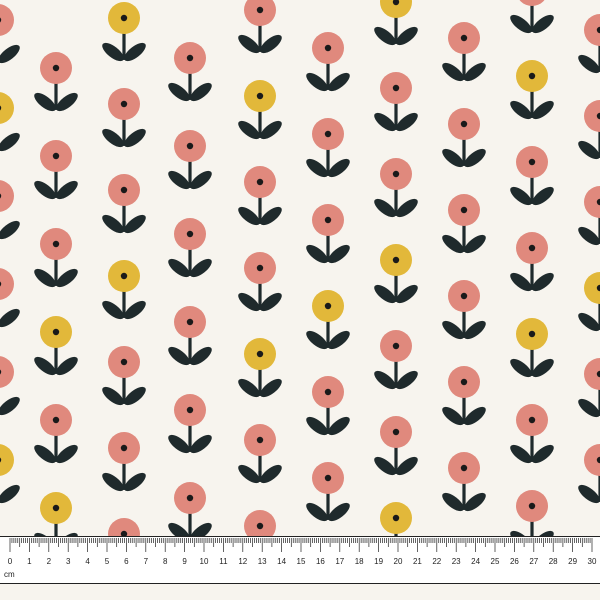  I want to click on ruler-cm-label: 23, so click(456, 561).